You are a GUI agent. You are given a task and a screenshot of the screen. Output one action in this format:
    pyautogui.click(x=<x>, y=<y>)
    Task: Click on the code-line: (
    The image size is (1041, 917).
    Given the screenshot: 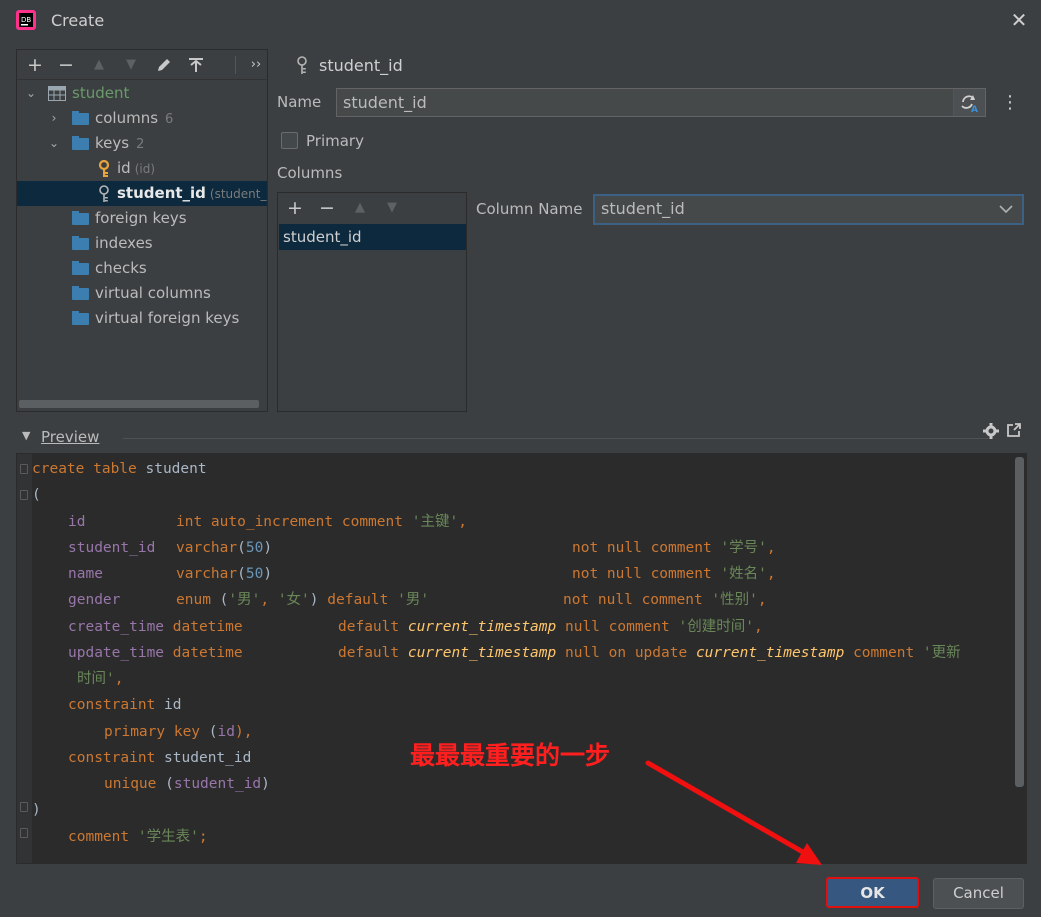 What is the action you would take?
    pyautogui.click(x=36, y=495)
    